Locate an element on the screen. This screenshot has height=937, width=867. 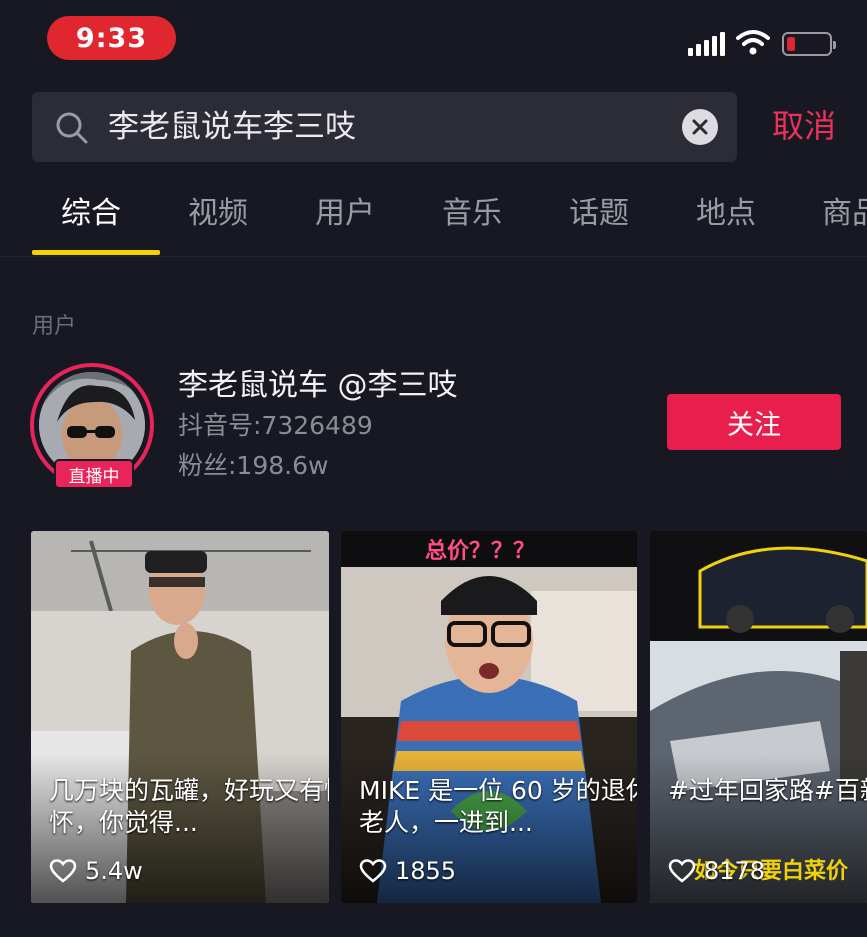
search-icon is located at coordinates (72, 128).